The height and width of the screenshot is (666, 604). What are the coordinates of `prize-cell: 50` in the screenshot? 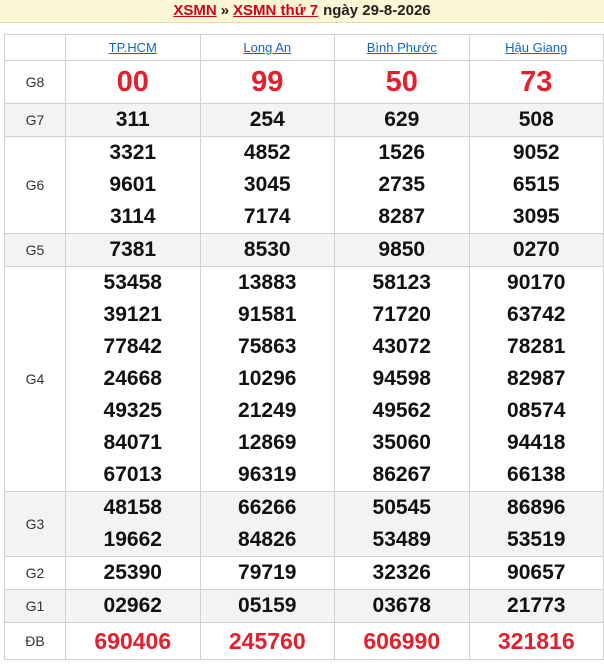 It's located at (402, 82).